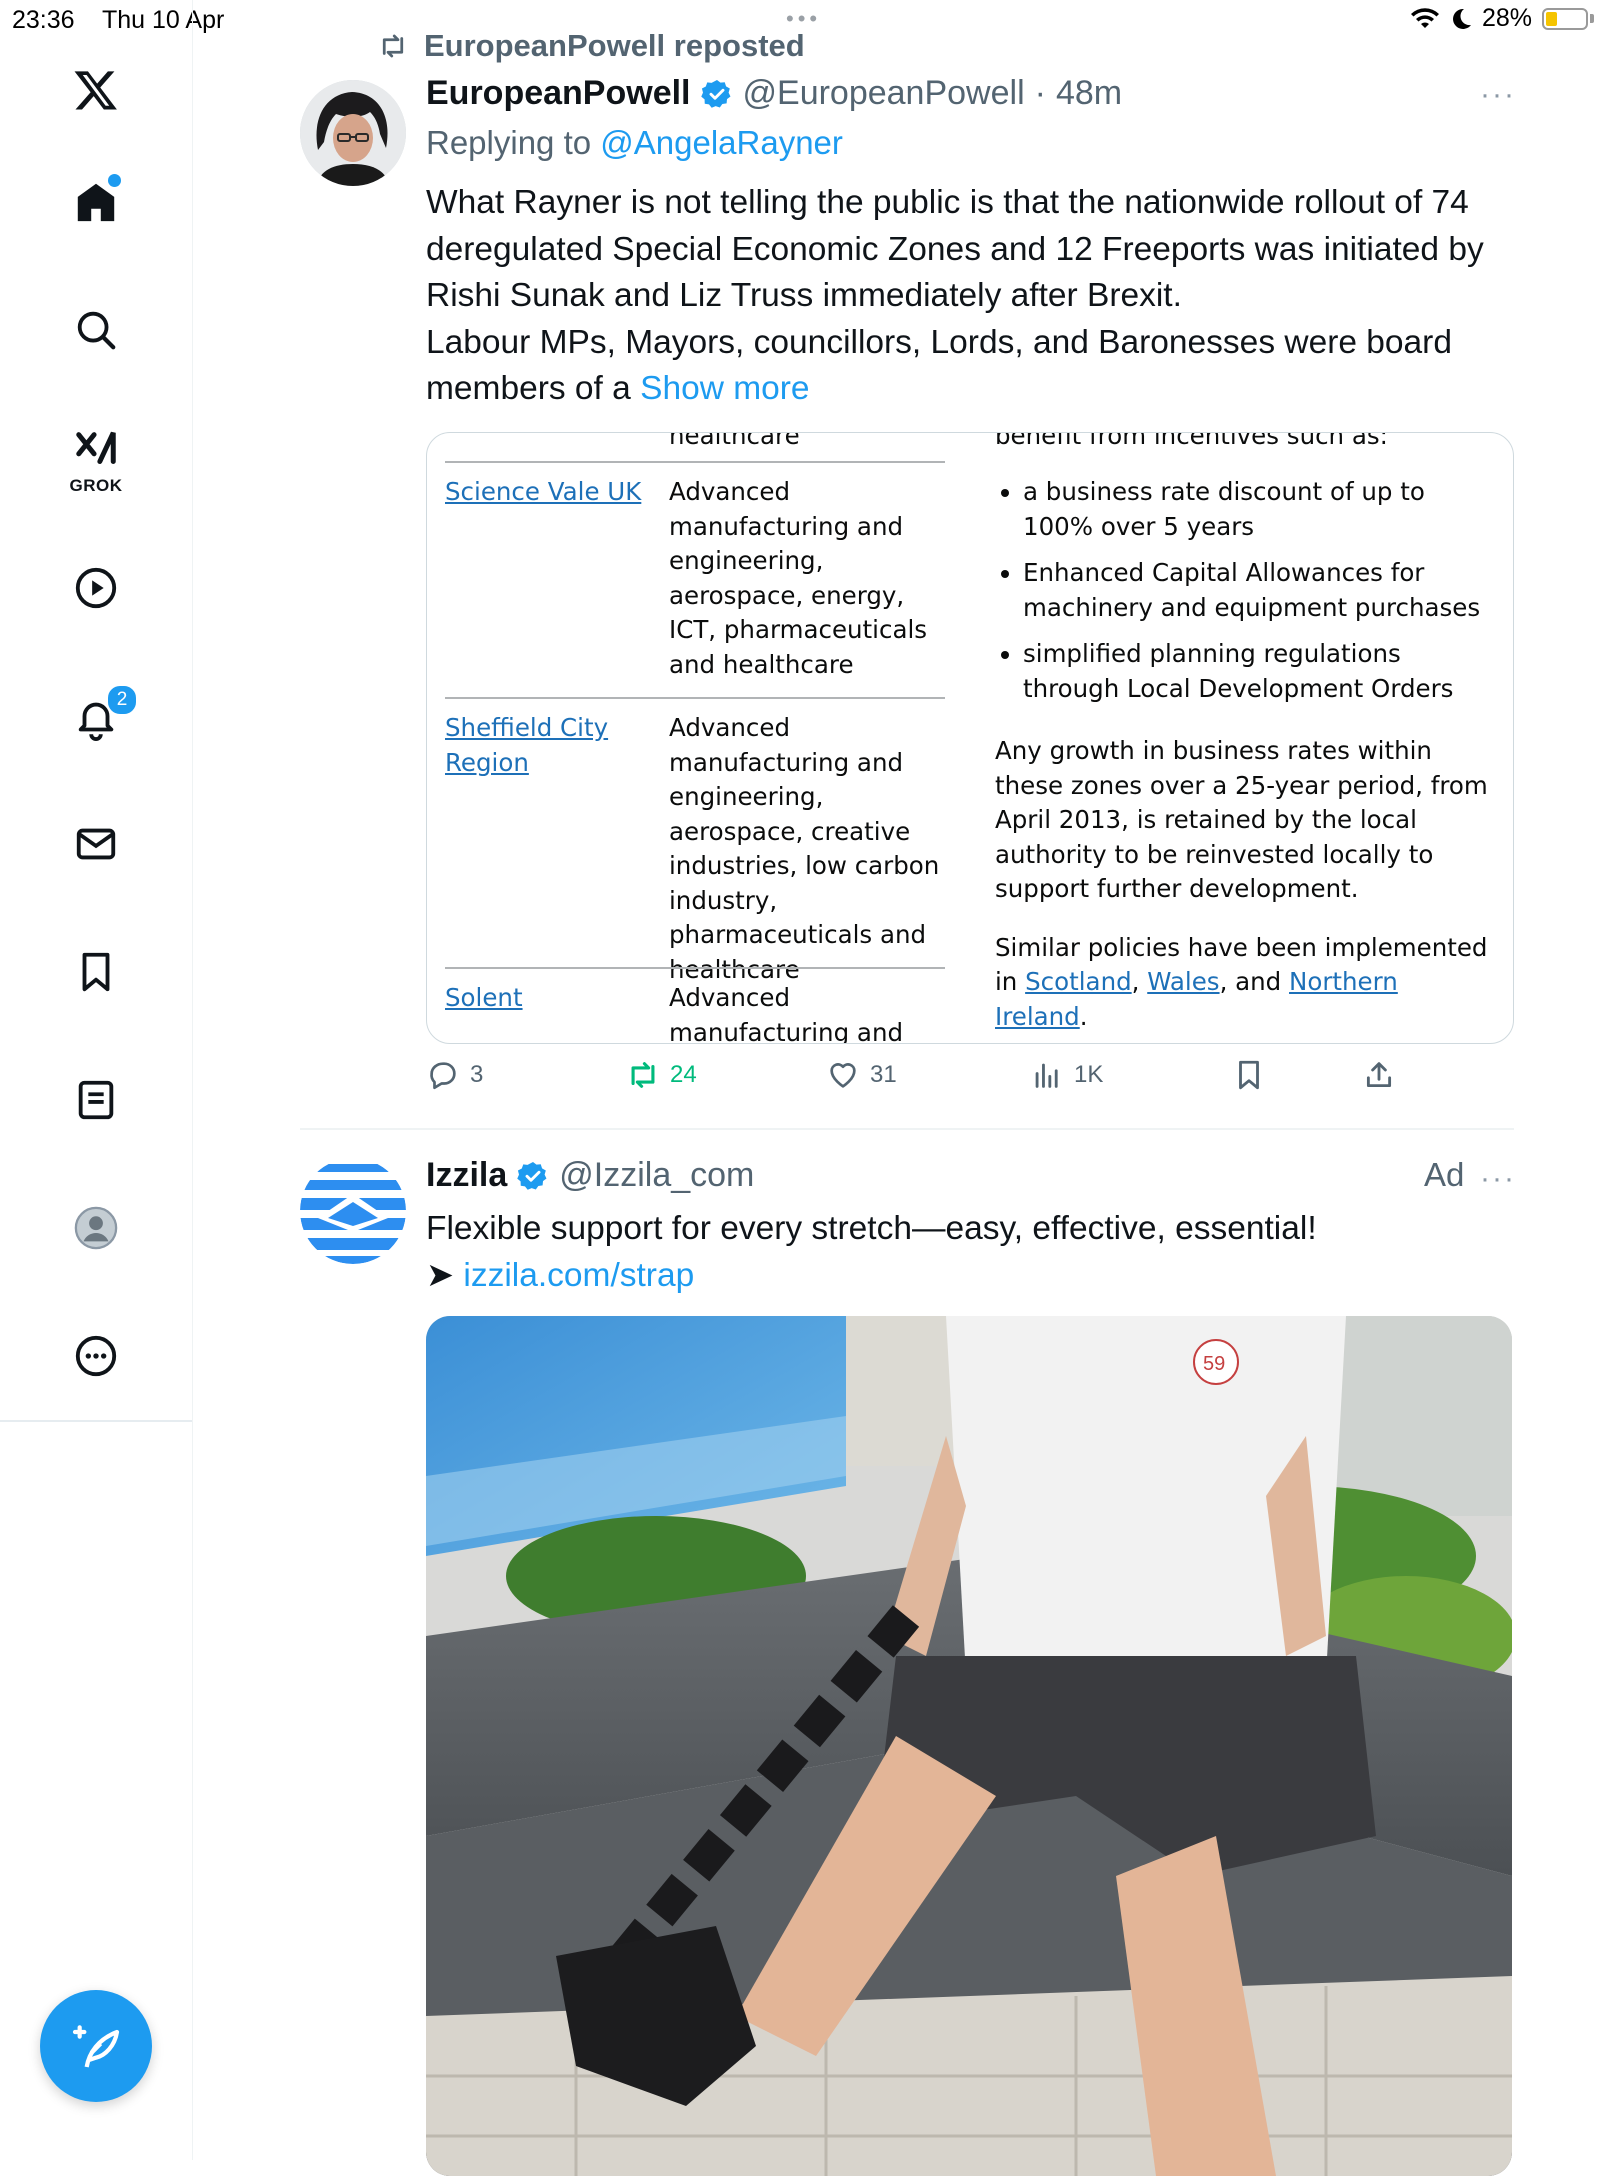  What do you see at coordinates (96, 485) in the screenshot?
I see `grok-label: GROK` at bounding box center [96, 485].